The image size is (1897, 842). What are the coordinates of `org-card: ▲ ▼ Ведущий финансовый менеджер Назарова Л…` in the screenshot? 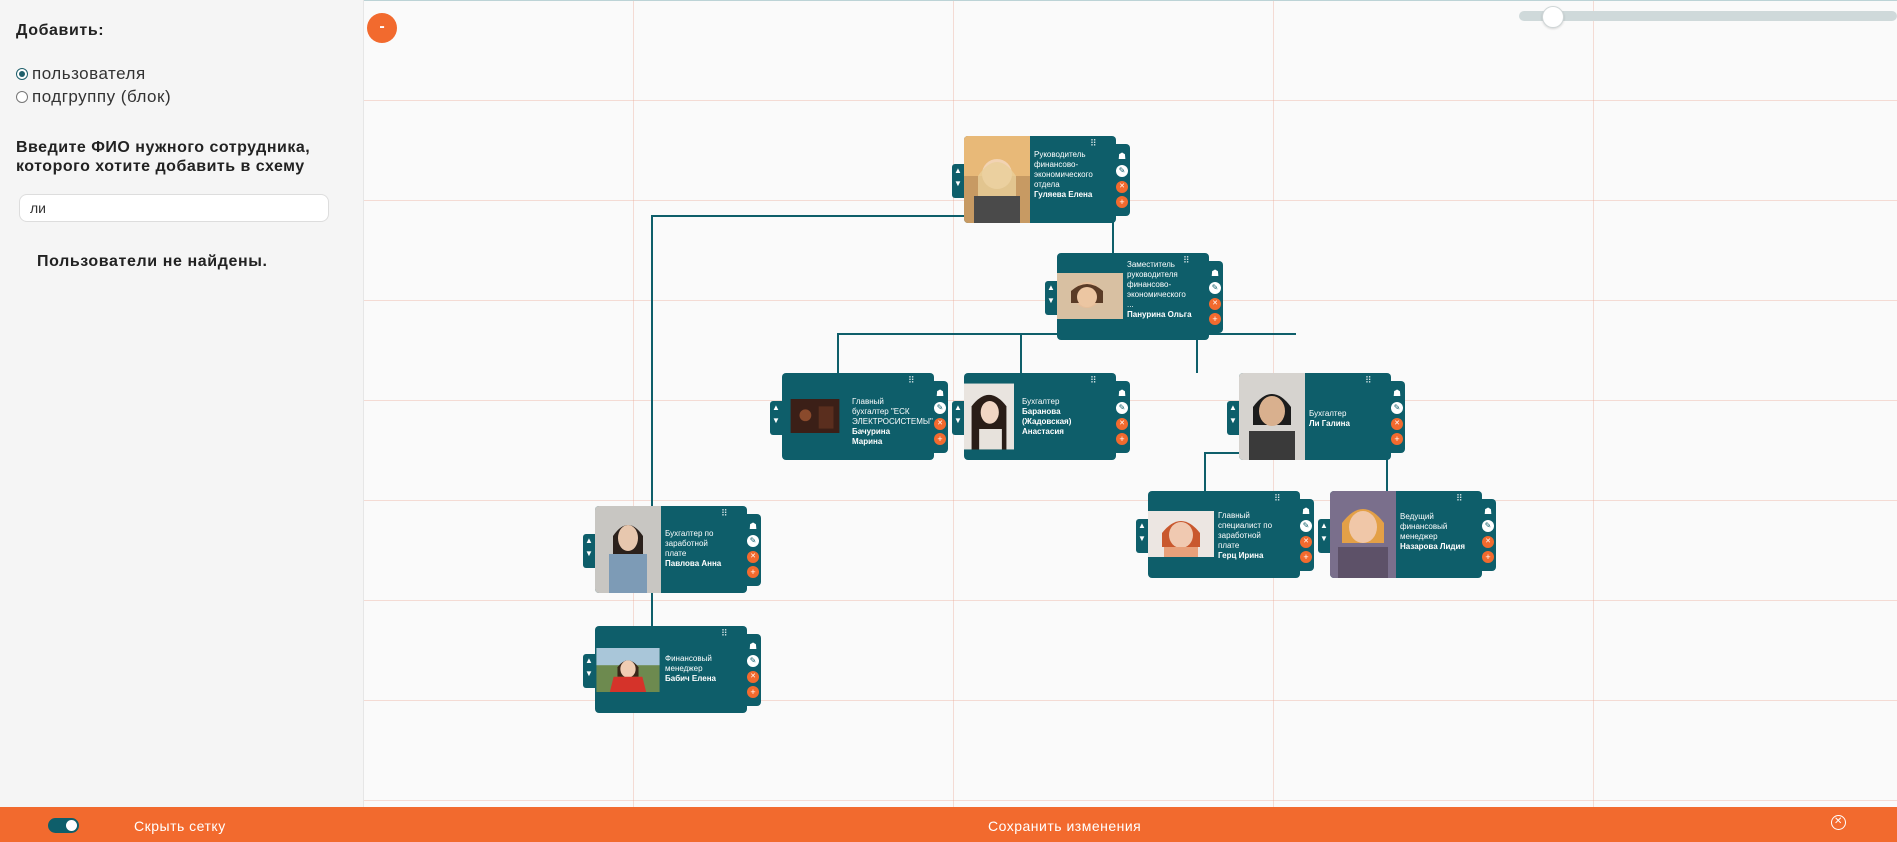 It's located at (1407, 534).